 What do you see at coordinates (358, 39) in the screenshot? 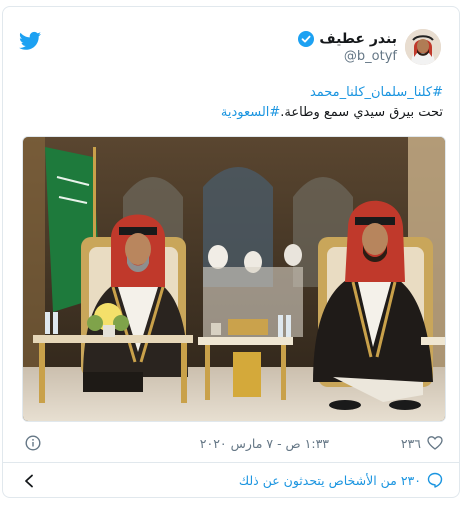
I see `author-display-name: بندر عطيف` at bounding box center [358, 39].